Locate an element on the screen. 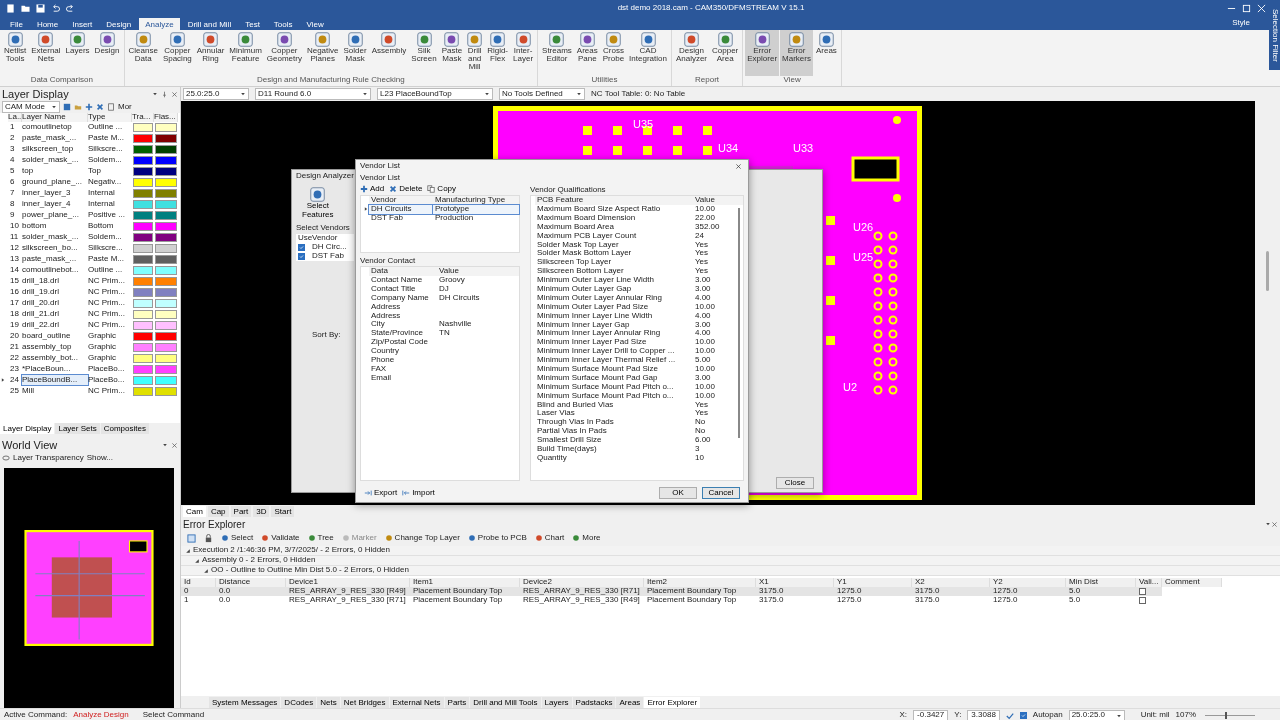 The width and height of the screenshot is (1280, 720). value-cell: 3.00 is located at coordinates (718, 280).